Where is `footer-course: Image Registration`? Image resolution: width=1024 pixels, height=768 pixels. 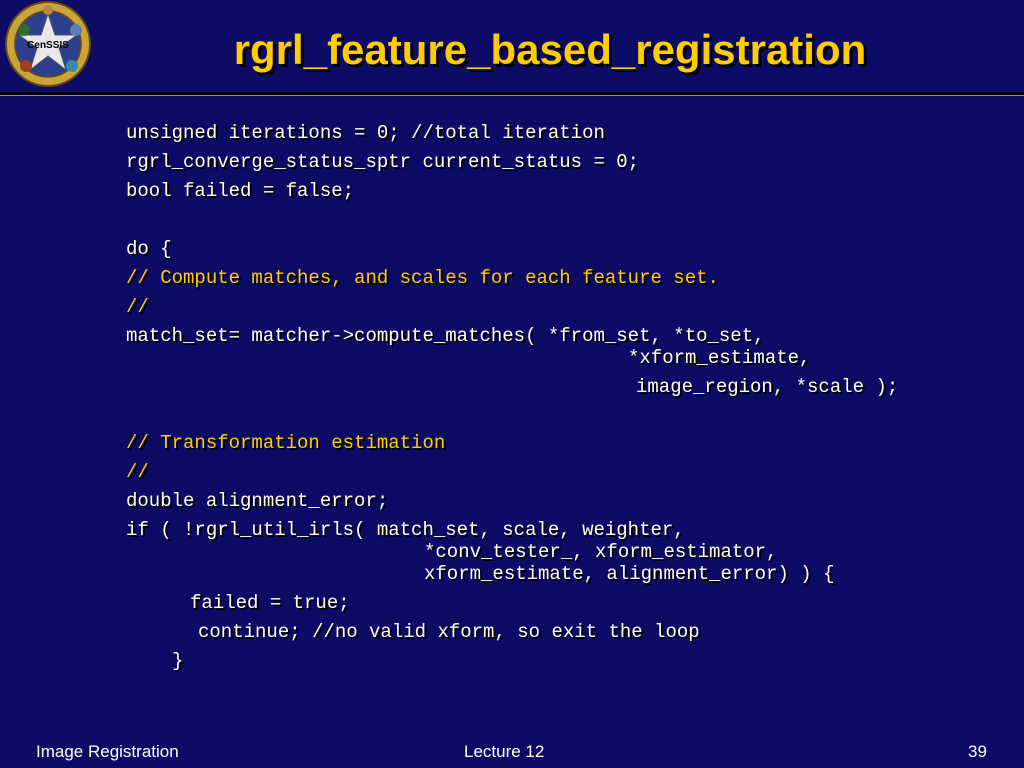
footer-course: Image Registration is located at coordinates (107, 751).